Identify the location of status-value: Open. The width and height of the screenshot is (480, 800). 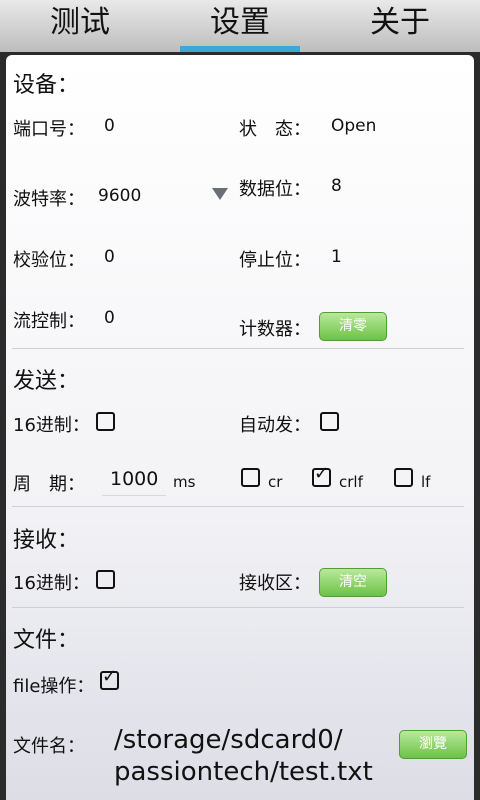
(354, 126).